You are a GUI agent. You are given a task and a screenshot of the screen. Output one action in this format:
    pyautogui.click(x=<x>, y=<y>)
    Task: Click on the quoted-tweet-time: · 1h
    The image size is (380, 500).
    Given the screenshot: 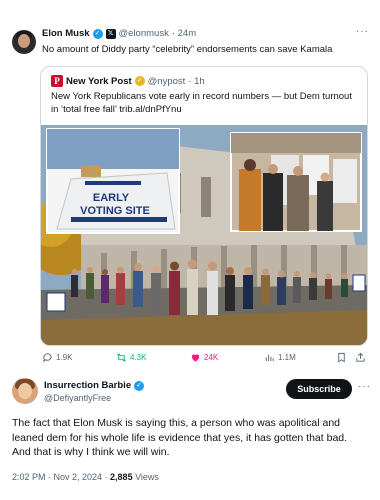 What is the action you would take?
    pyautogui.click(x=196, y=81)
    